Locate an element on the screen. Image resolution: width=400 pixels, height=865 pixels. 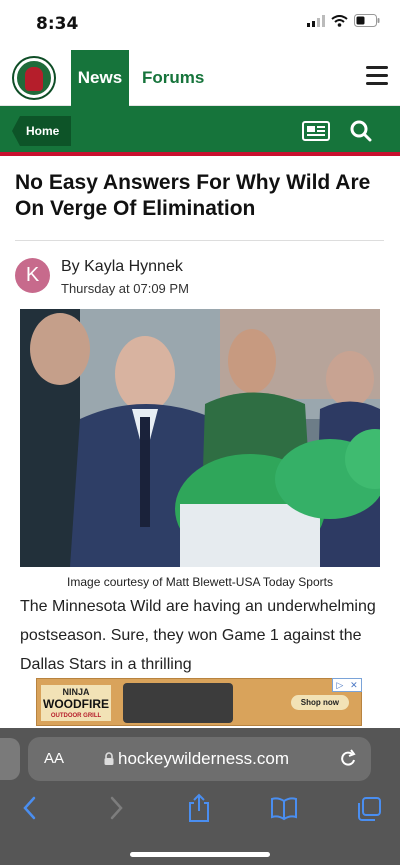
status-icons is located at coordinates (343, 20).